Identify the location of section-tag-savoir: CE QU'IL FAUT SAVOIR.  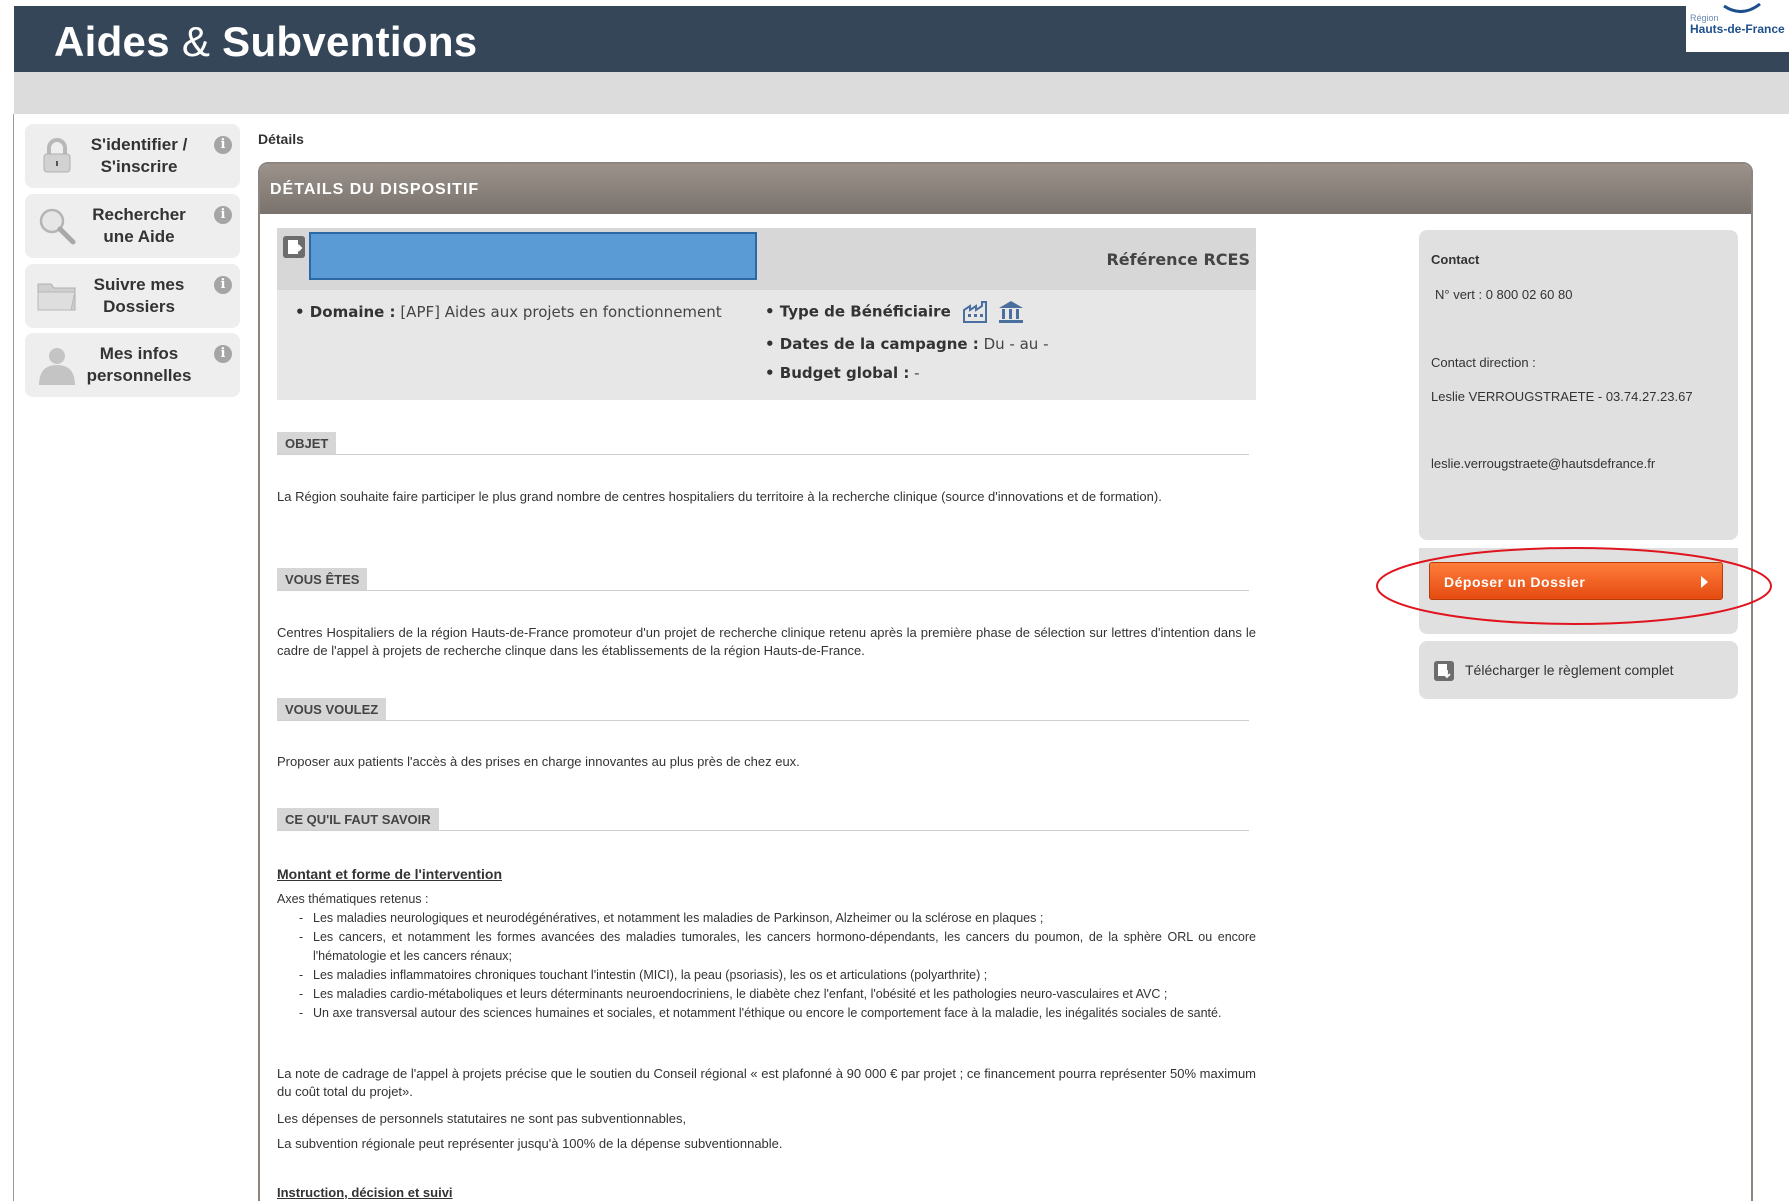
(358, 819).